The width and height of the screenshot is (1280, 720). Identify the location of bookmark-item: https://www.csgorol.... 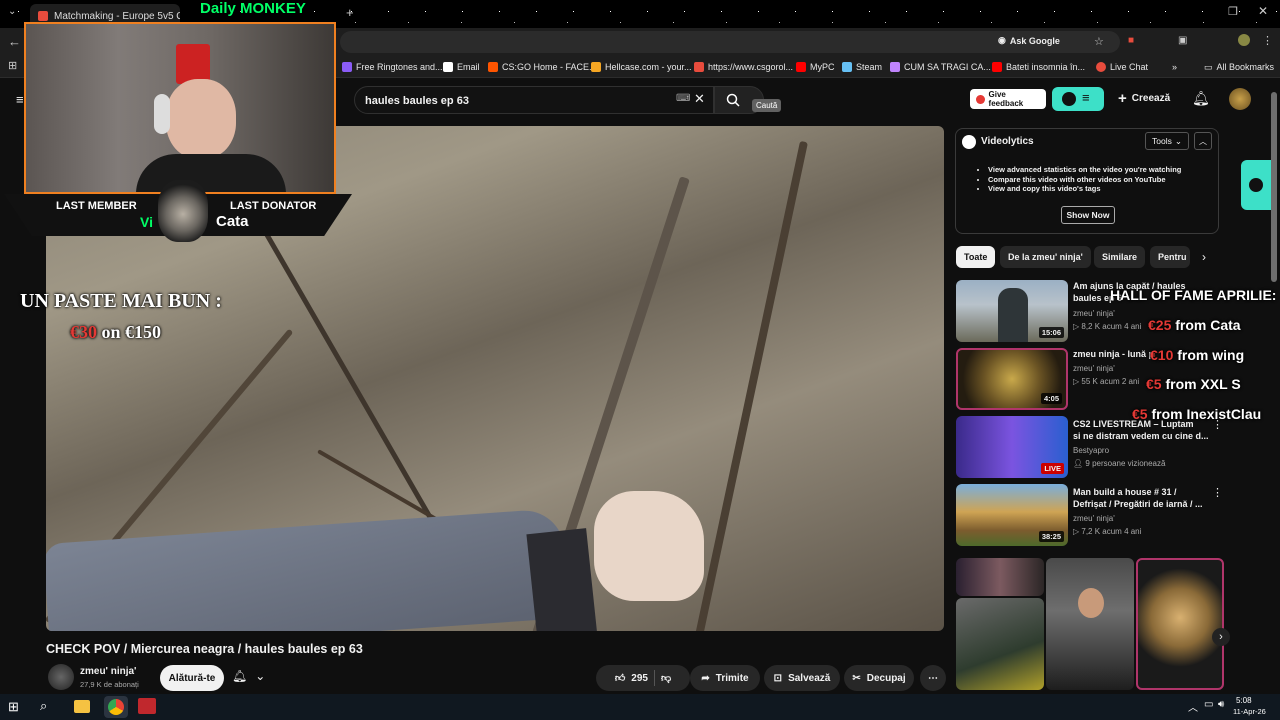
(743, 67).